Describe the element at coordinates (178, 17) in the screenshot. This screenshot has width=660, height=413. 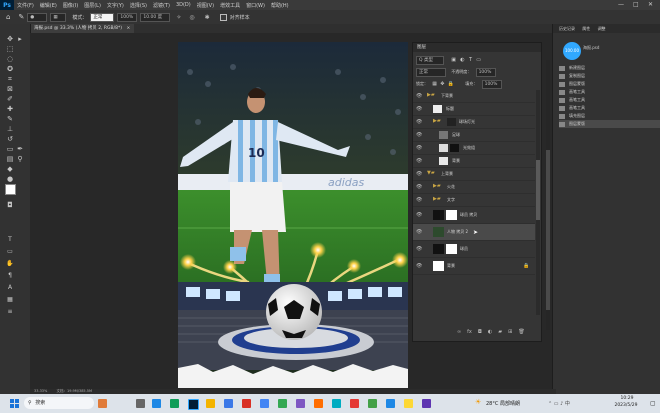
I see `airbrush-icon: ✧` at that location.